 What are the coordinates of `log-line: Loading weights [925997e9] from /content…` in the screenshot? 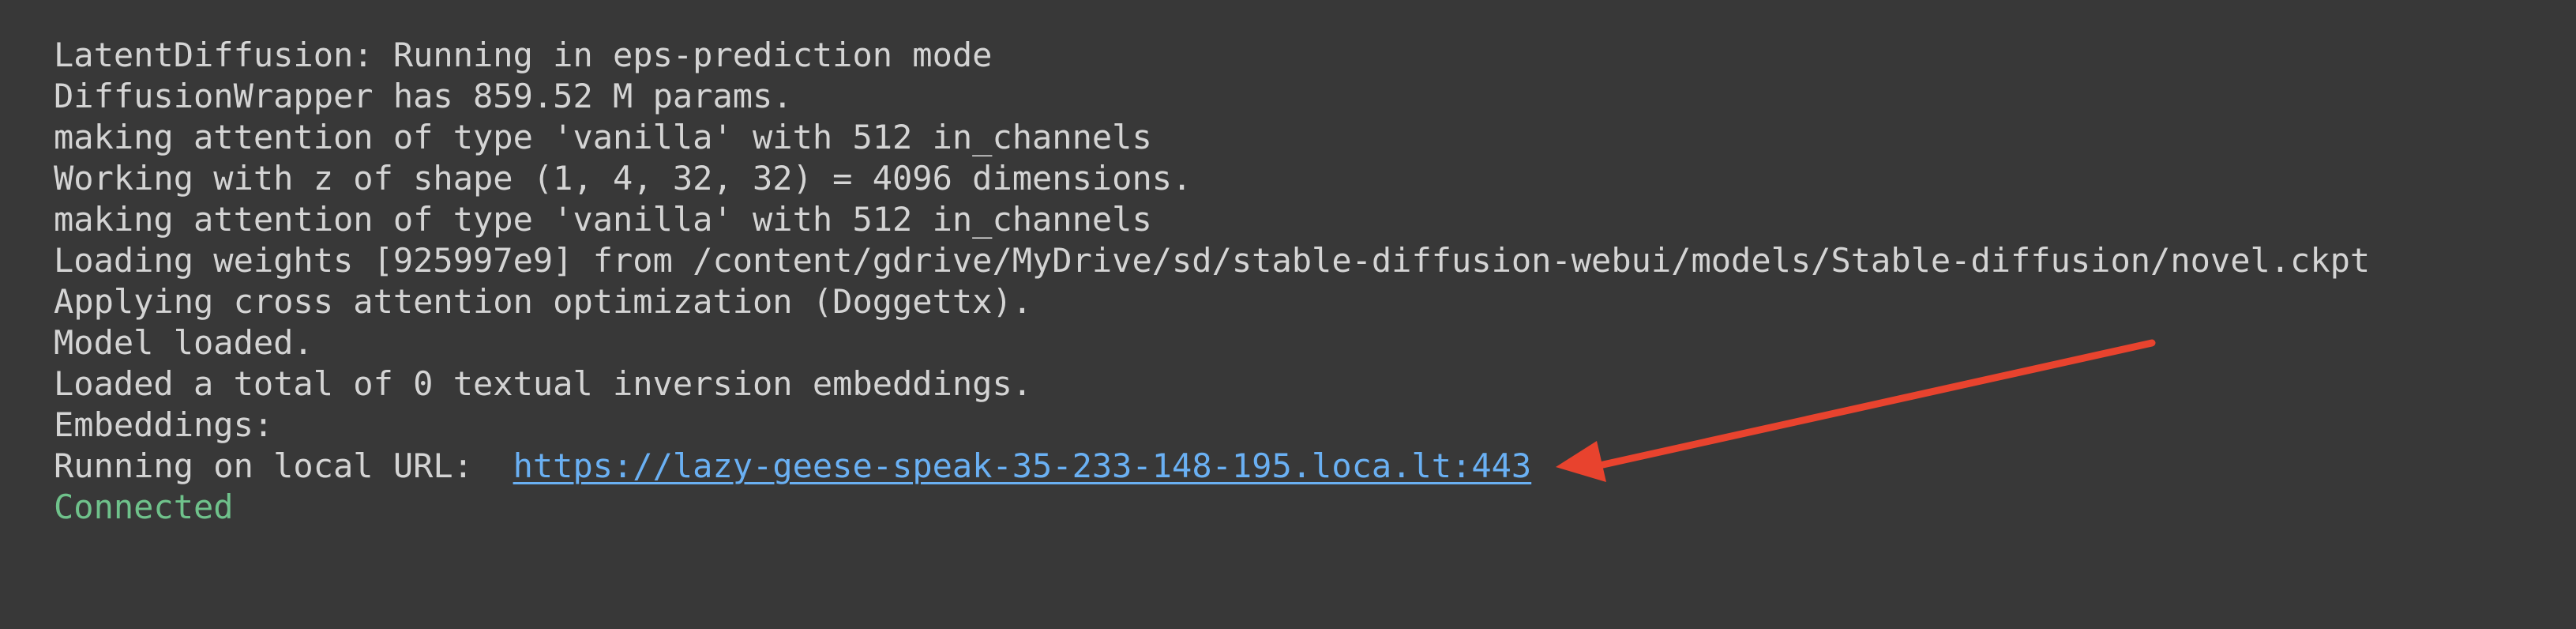 It's located at (1212, 260).